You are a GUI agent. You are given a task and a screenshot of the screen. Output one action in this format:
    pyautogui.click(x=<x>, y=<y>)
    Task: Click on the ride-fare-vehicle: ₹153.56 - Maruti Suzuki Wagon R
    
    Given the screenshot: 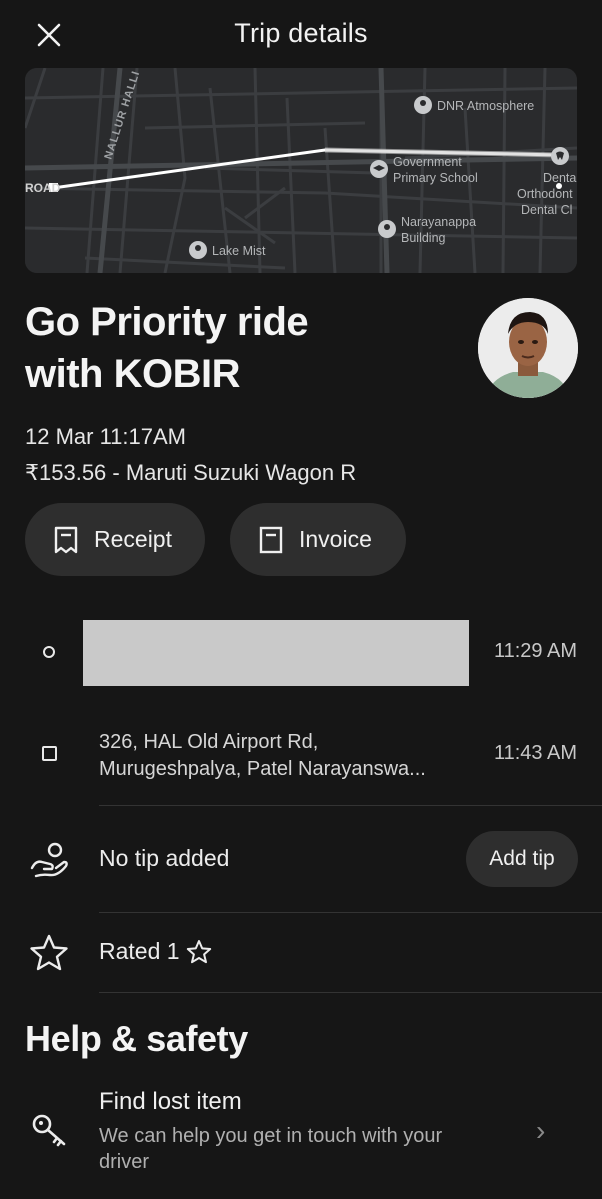 What is the action you would take?
    pyautogui.click(x=191, y=472)
    